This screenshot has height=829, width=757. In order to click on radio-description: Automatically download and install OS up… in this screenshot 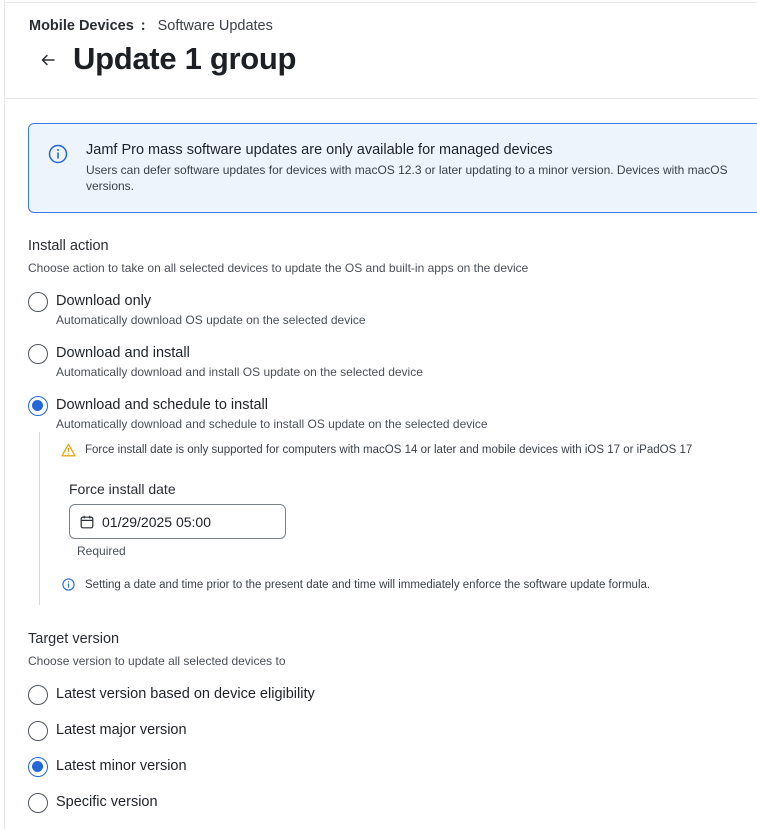, I will do `click(239, 372)`.